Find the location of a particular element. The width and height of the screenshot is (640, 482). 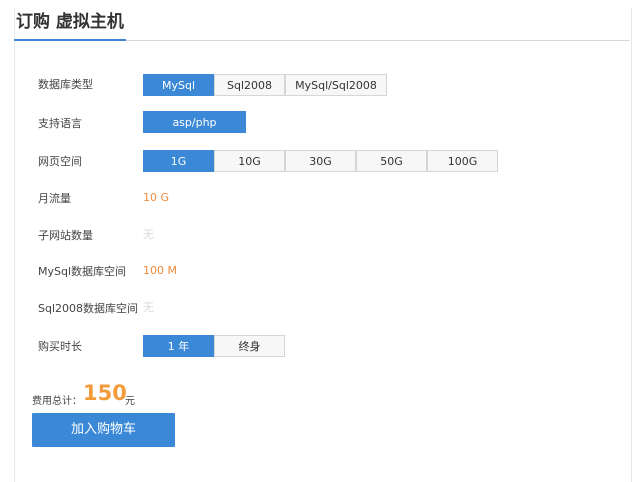

web-space-label: 网页空间 is located at coordinates (60, 161).